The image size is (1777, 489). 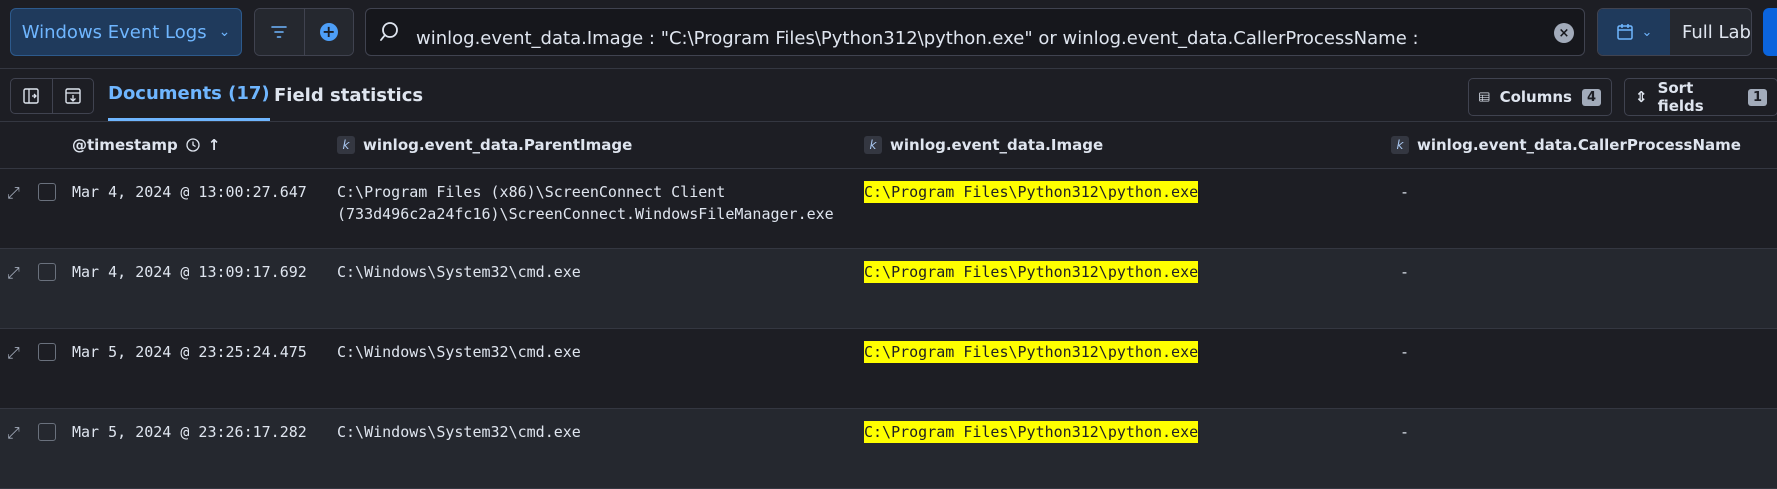 I want to click on data-view-picker: Windows Event Logs ⌄, so click(x=126, y=32).